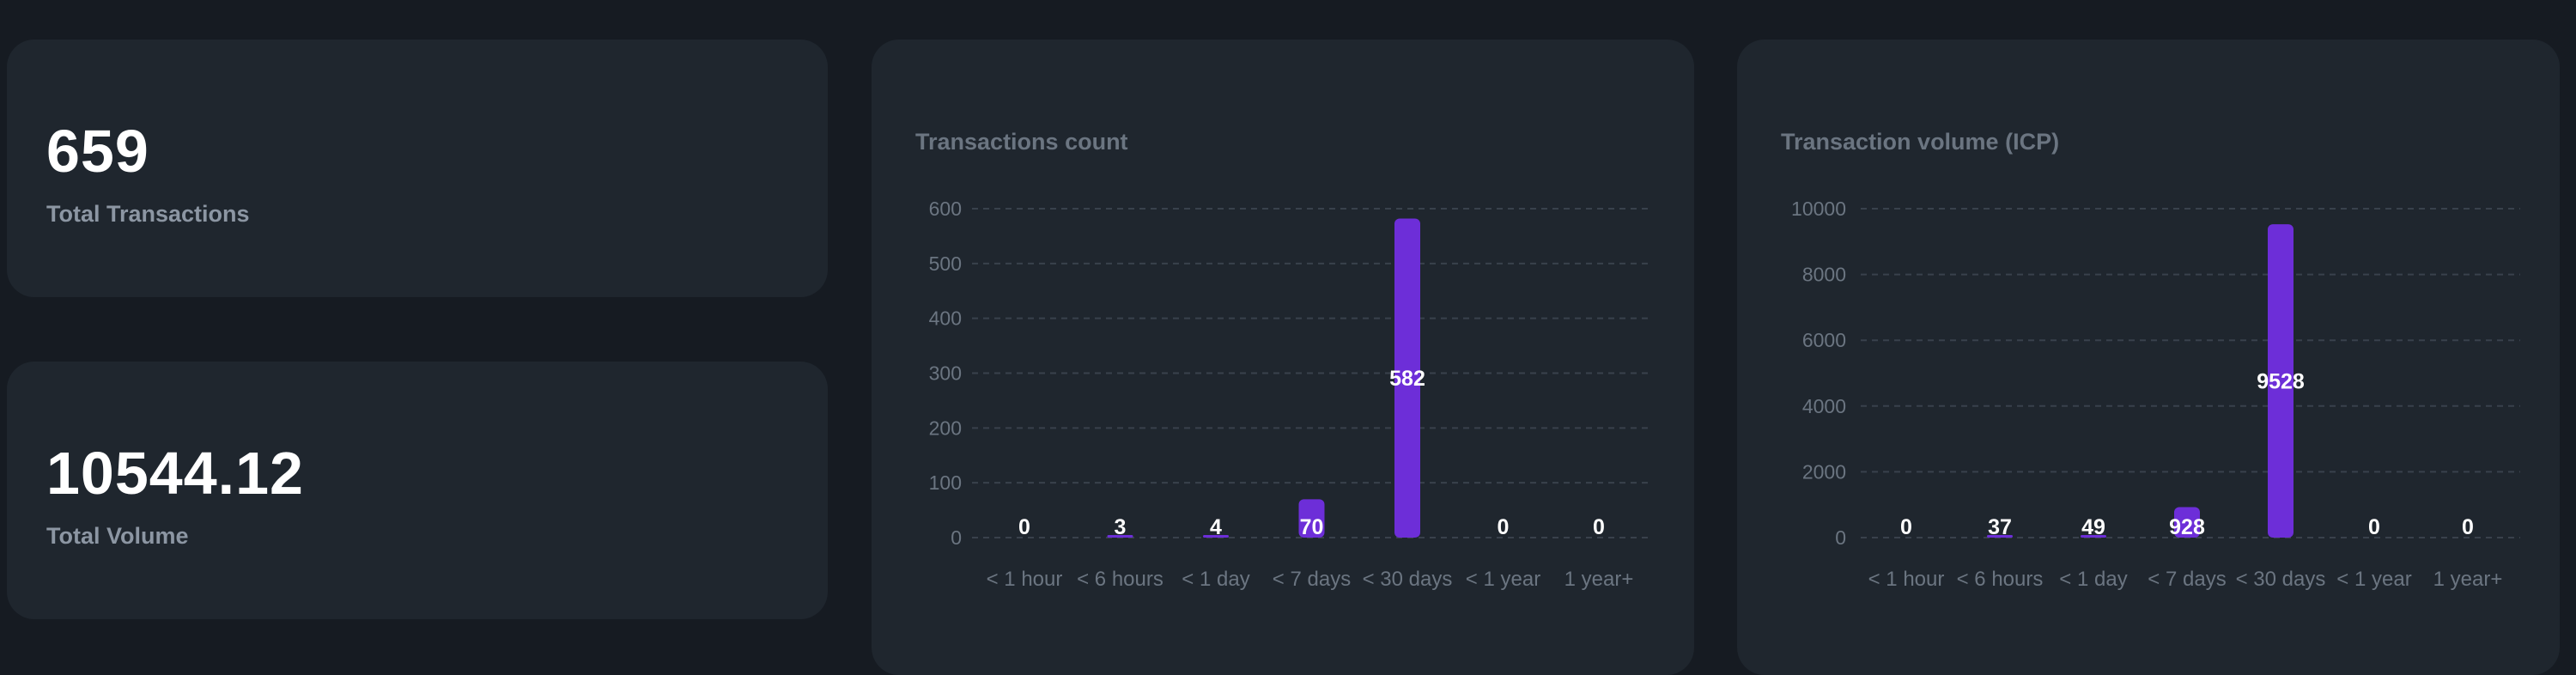  What do you see at coordinates (98, 151) in the screenshot?
I see `total-transactions-value: 659` at bounding box center [98, 151].